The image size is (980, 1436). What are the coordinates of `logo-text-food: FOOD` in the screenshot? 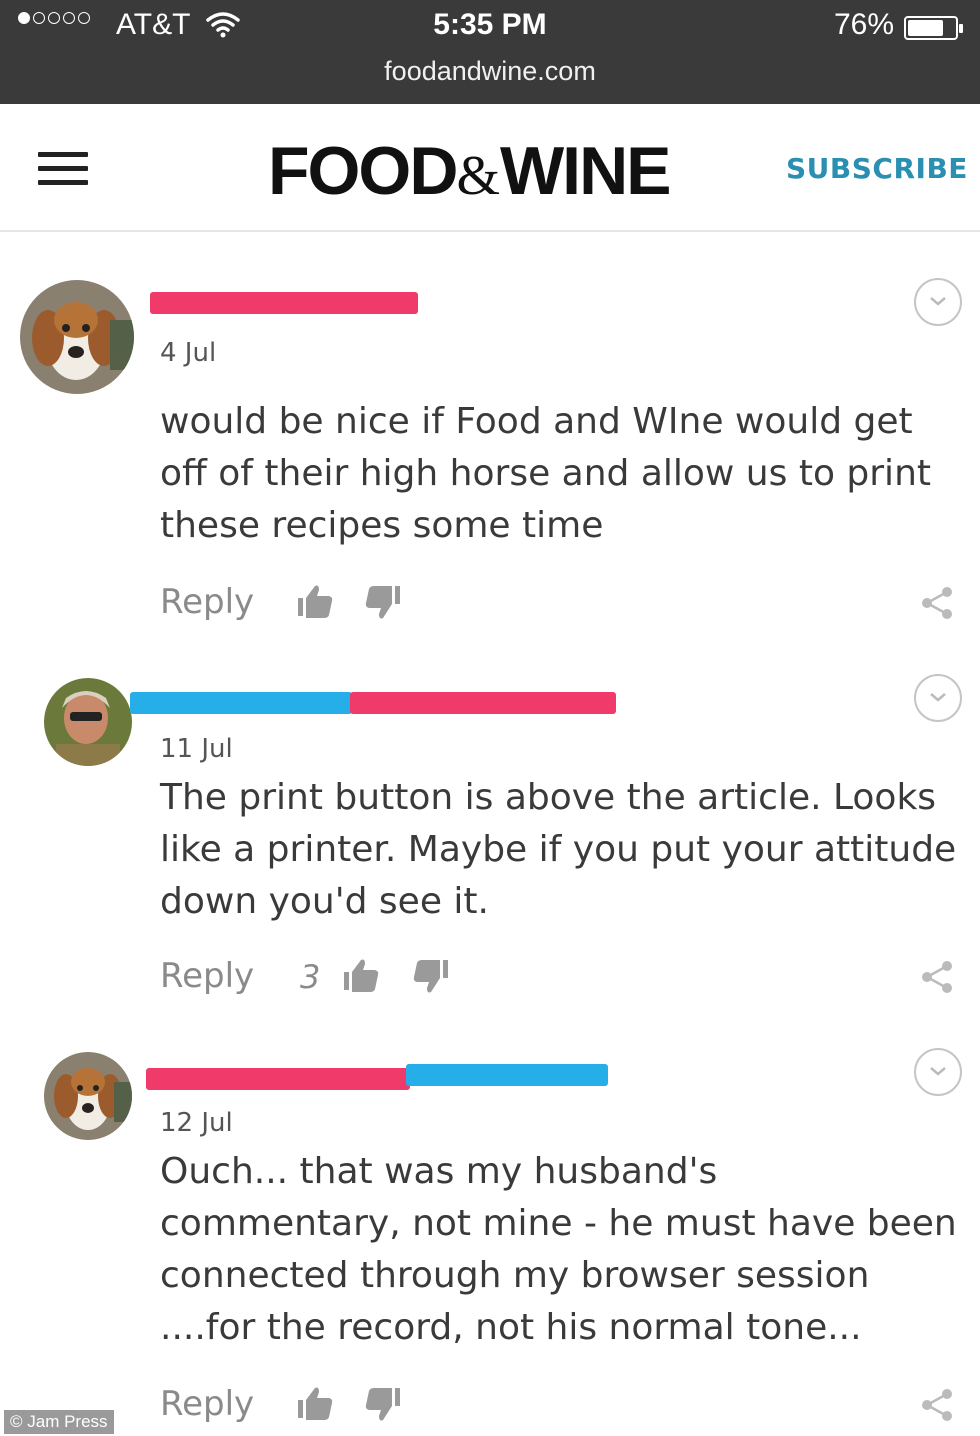 It's located at (363, 171).